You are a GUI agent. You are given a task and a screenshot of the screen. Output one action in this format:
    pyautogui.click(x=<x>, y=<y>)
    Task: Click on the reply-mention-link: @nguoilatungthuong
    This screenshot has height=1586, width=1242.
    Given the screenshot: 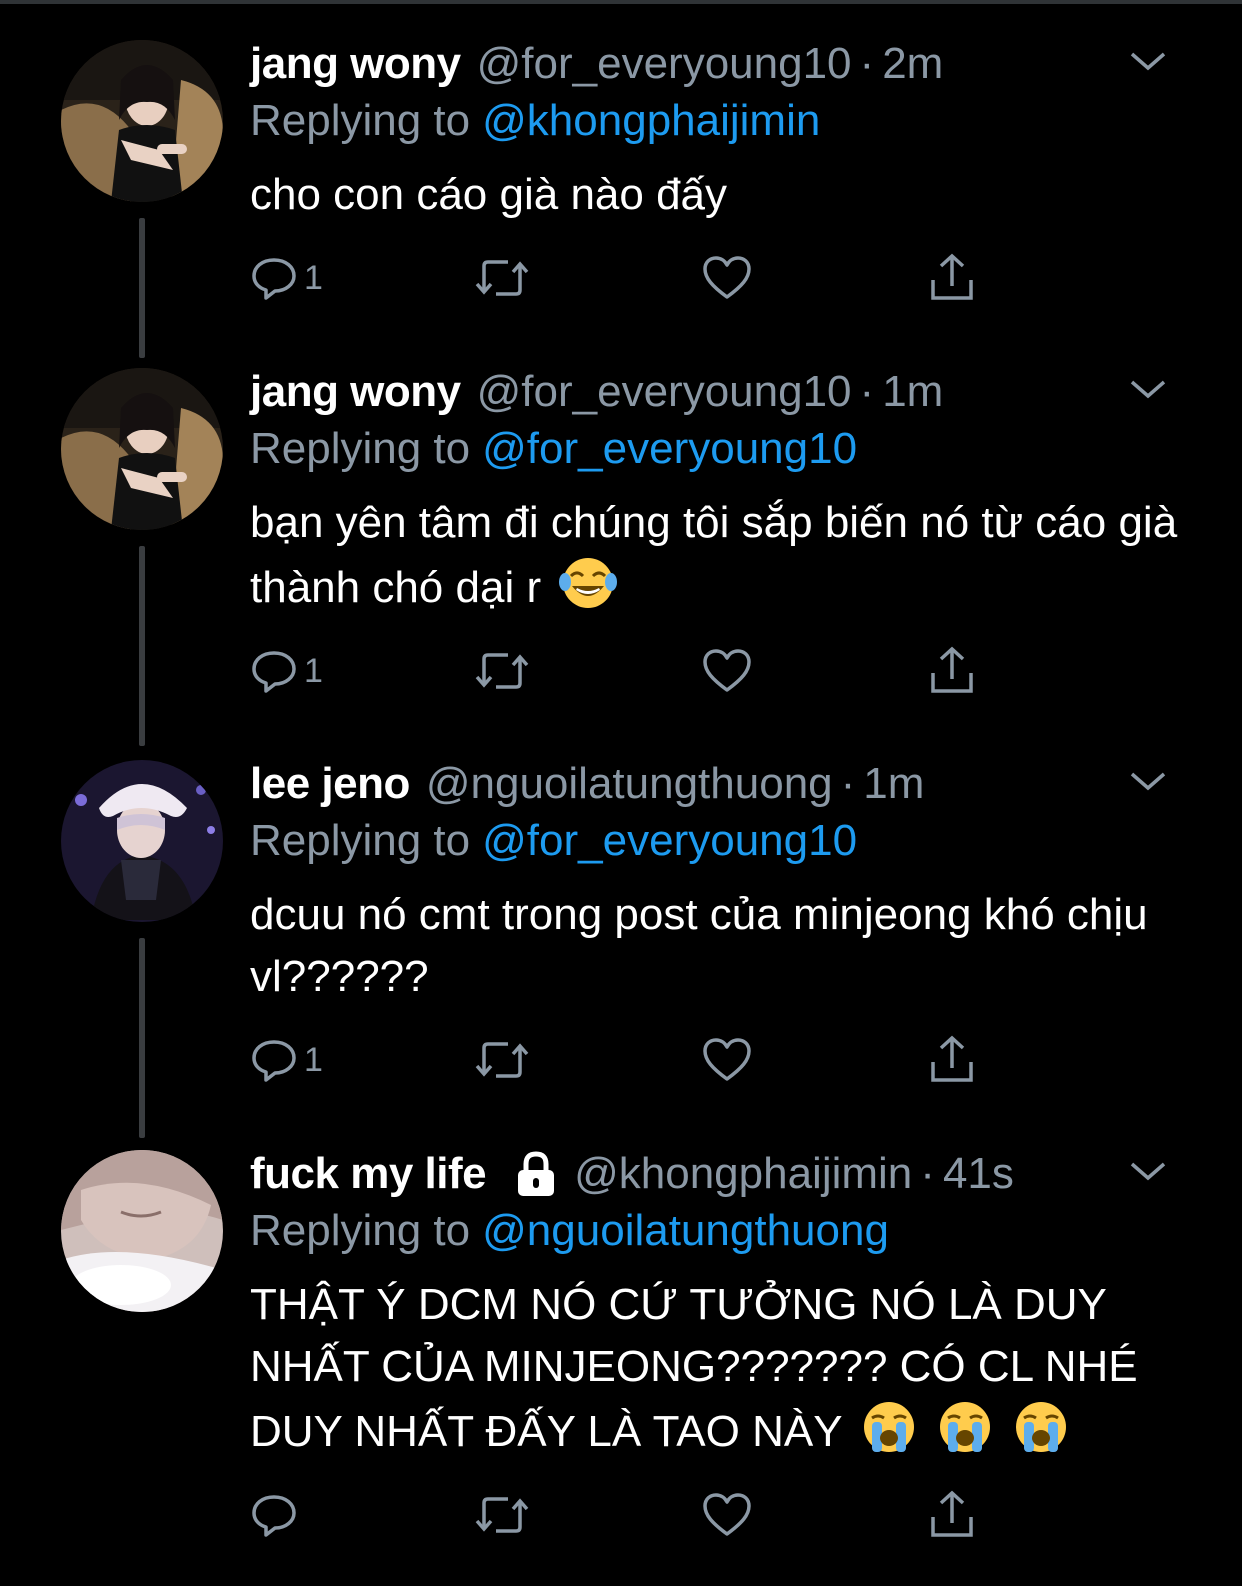 What is the action you would take?
    pyautogui.click(x=685, y=1230)
    